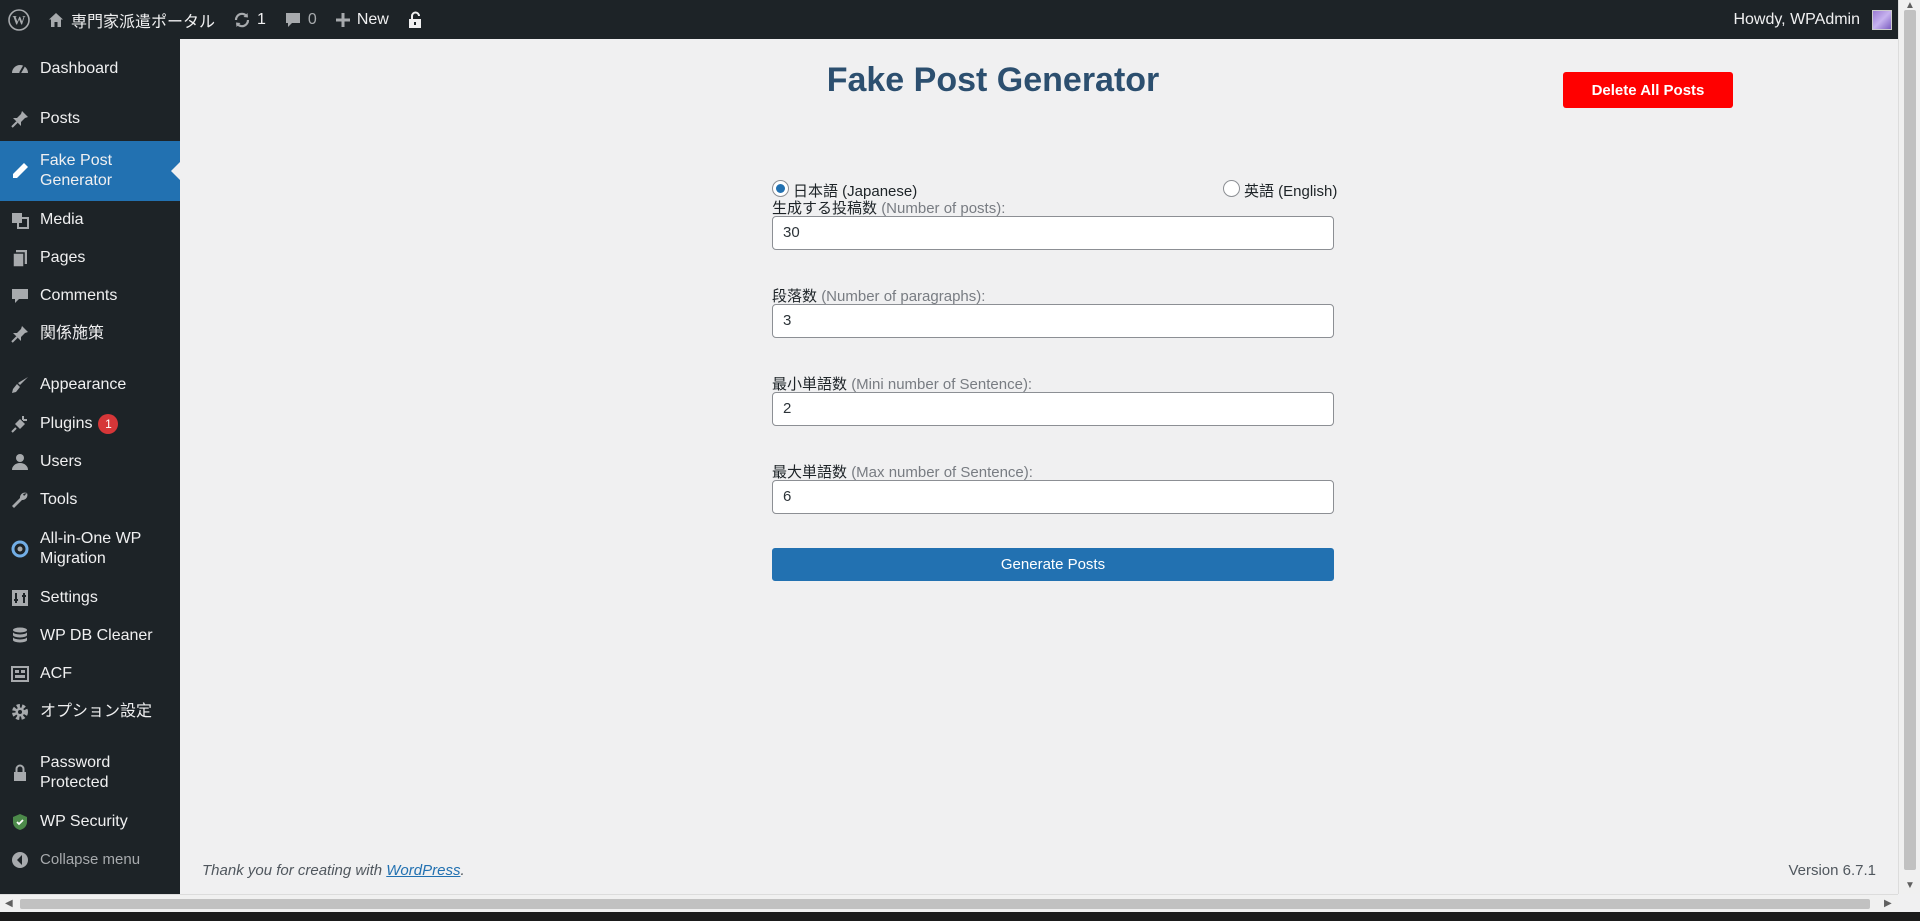  I want to click on min-words-label-jp: 最小単語数, so click(810, 384).